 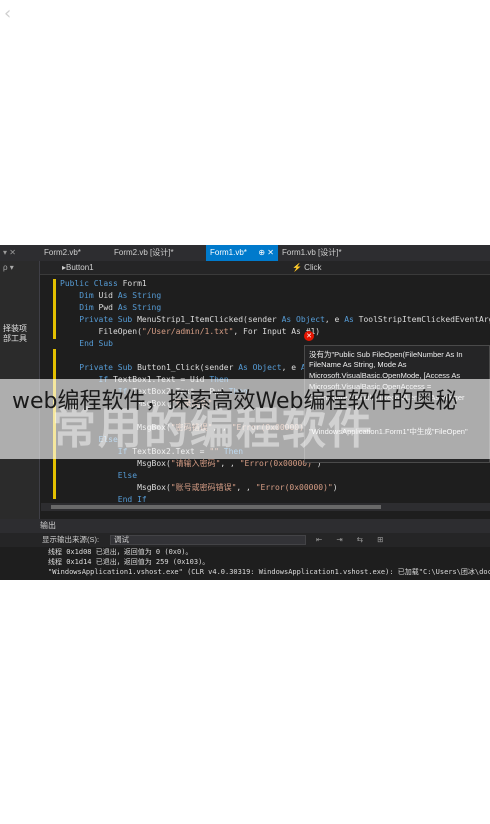 I want to click on output-source-label: 显示输出来源(S):, so click(x=71, y=539).